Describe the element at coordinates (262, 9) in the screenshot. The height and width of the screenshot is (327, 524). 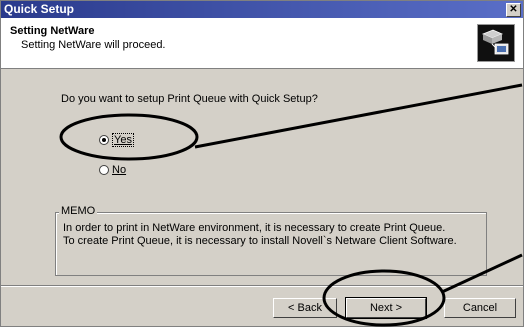
I see `title-bar: Quick Setup ✕` at that location.